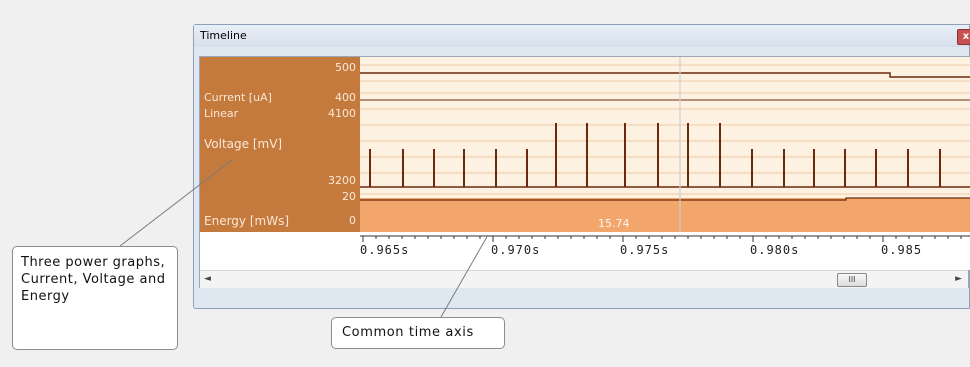  Describe the element at coordinates (176, 203) in the screenshot. I see `power-graphs-leader` at that location.